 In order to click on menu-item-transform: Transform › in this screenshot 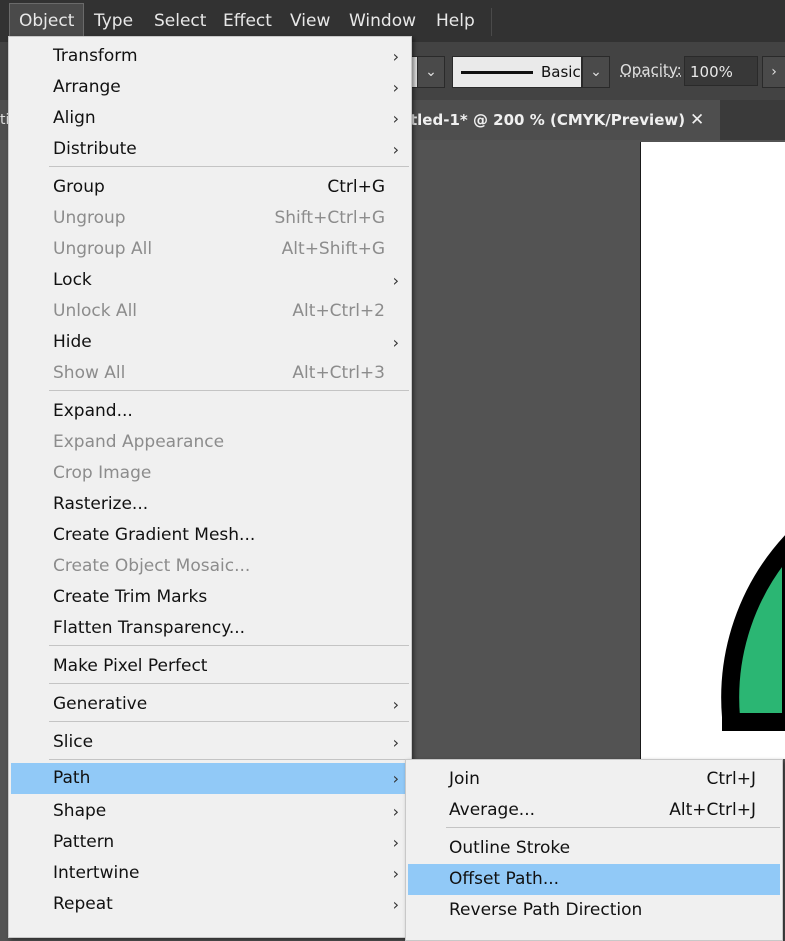, I will do `click(210, 56)`.